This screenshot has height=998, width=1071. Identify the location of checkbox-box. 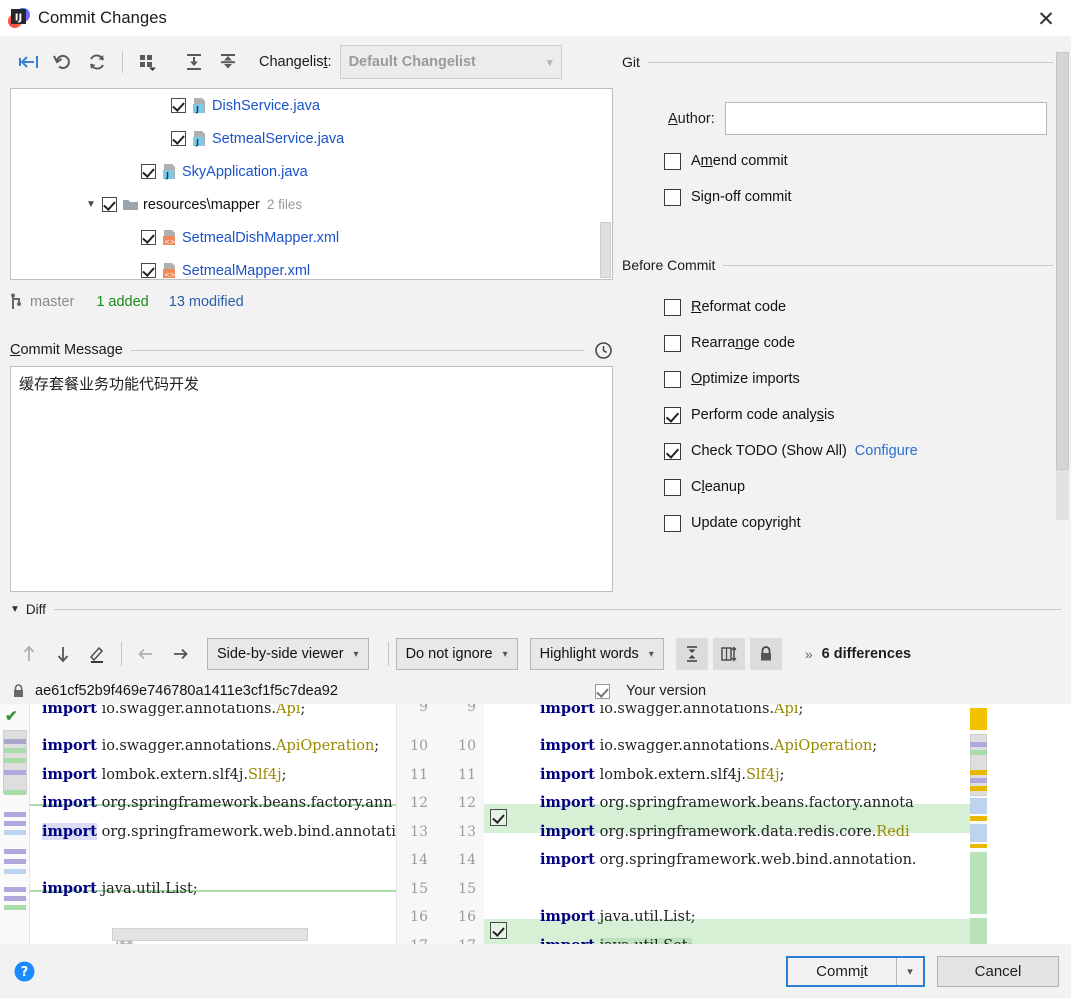
(672, 487).